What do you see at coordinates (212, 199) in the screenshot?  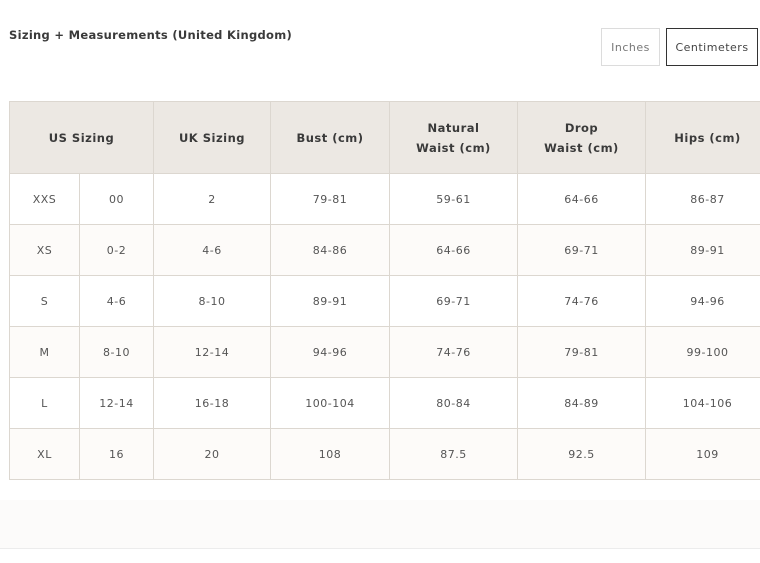 I see `cell-uk: 2` at bounding box center [212, 199].